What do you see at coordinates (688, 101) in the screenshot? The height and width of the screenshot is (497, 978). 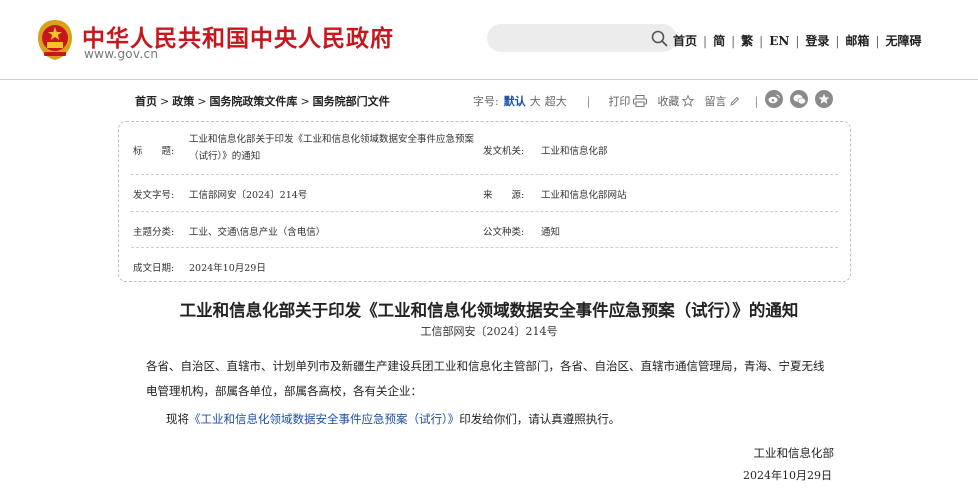 I see `star-icon` at bounding box center [688, 101].